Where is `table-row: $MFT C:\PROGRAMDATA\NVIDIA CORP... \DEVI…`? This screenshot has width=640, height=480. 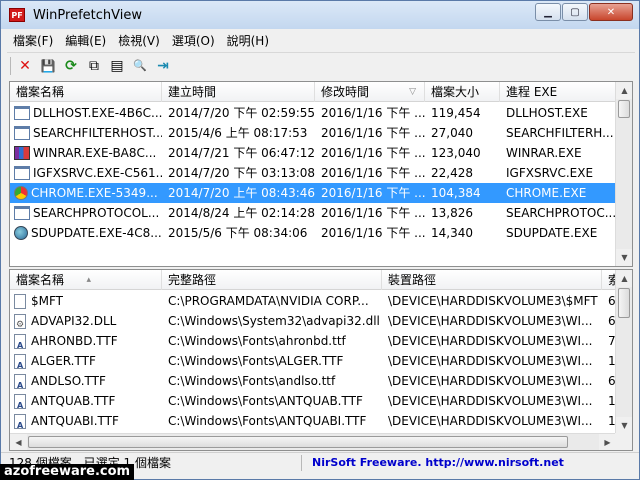 table-row: $MFT C:\PROGRAMDATA\NVIDIA CORP... \DEVI… is located at coordinates (321, 301).